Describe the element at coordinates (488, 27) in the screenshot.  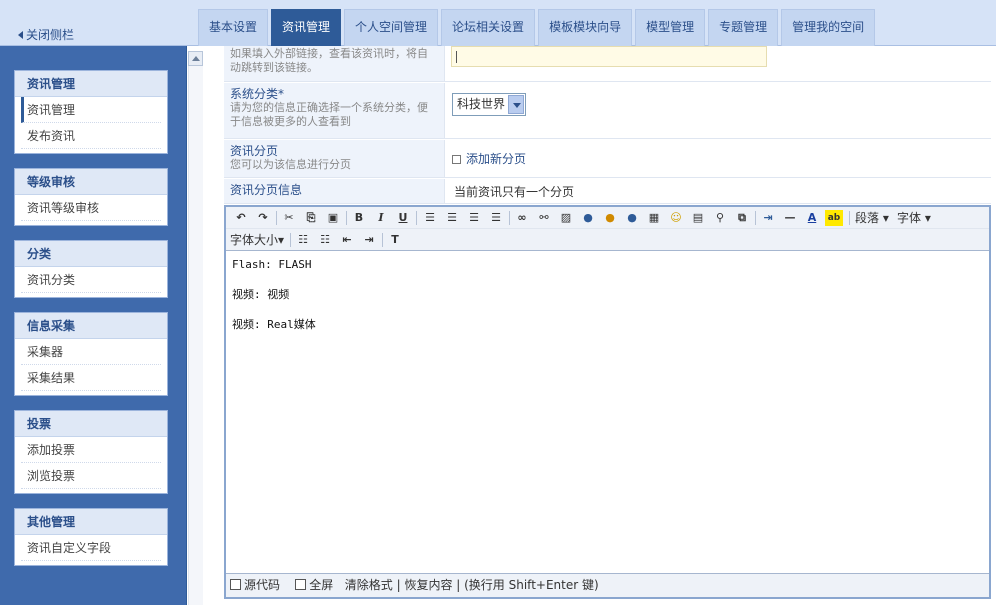
I see `tab-3: 论坛相关设置` at that location.